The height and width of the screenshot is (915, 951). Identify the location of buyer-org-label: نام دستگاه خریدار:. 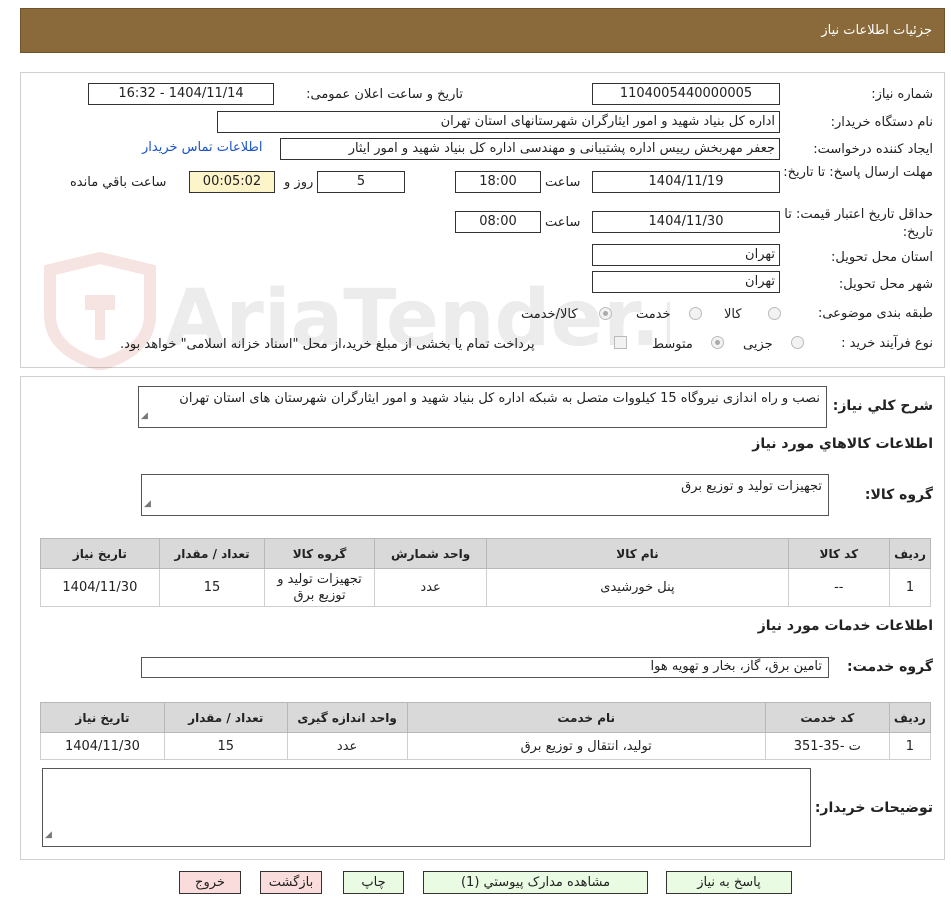
(881, 122).